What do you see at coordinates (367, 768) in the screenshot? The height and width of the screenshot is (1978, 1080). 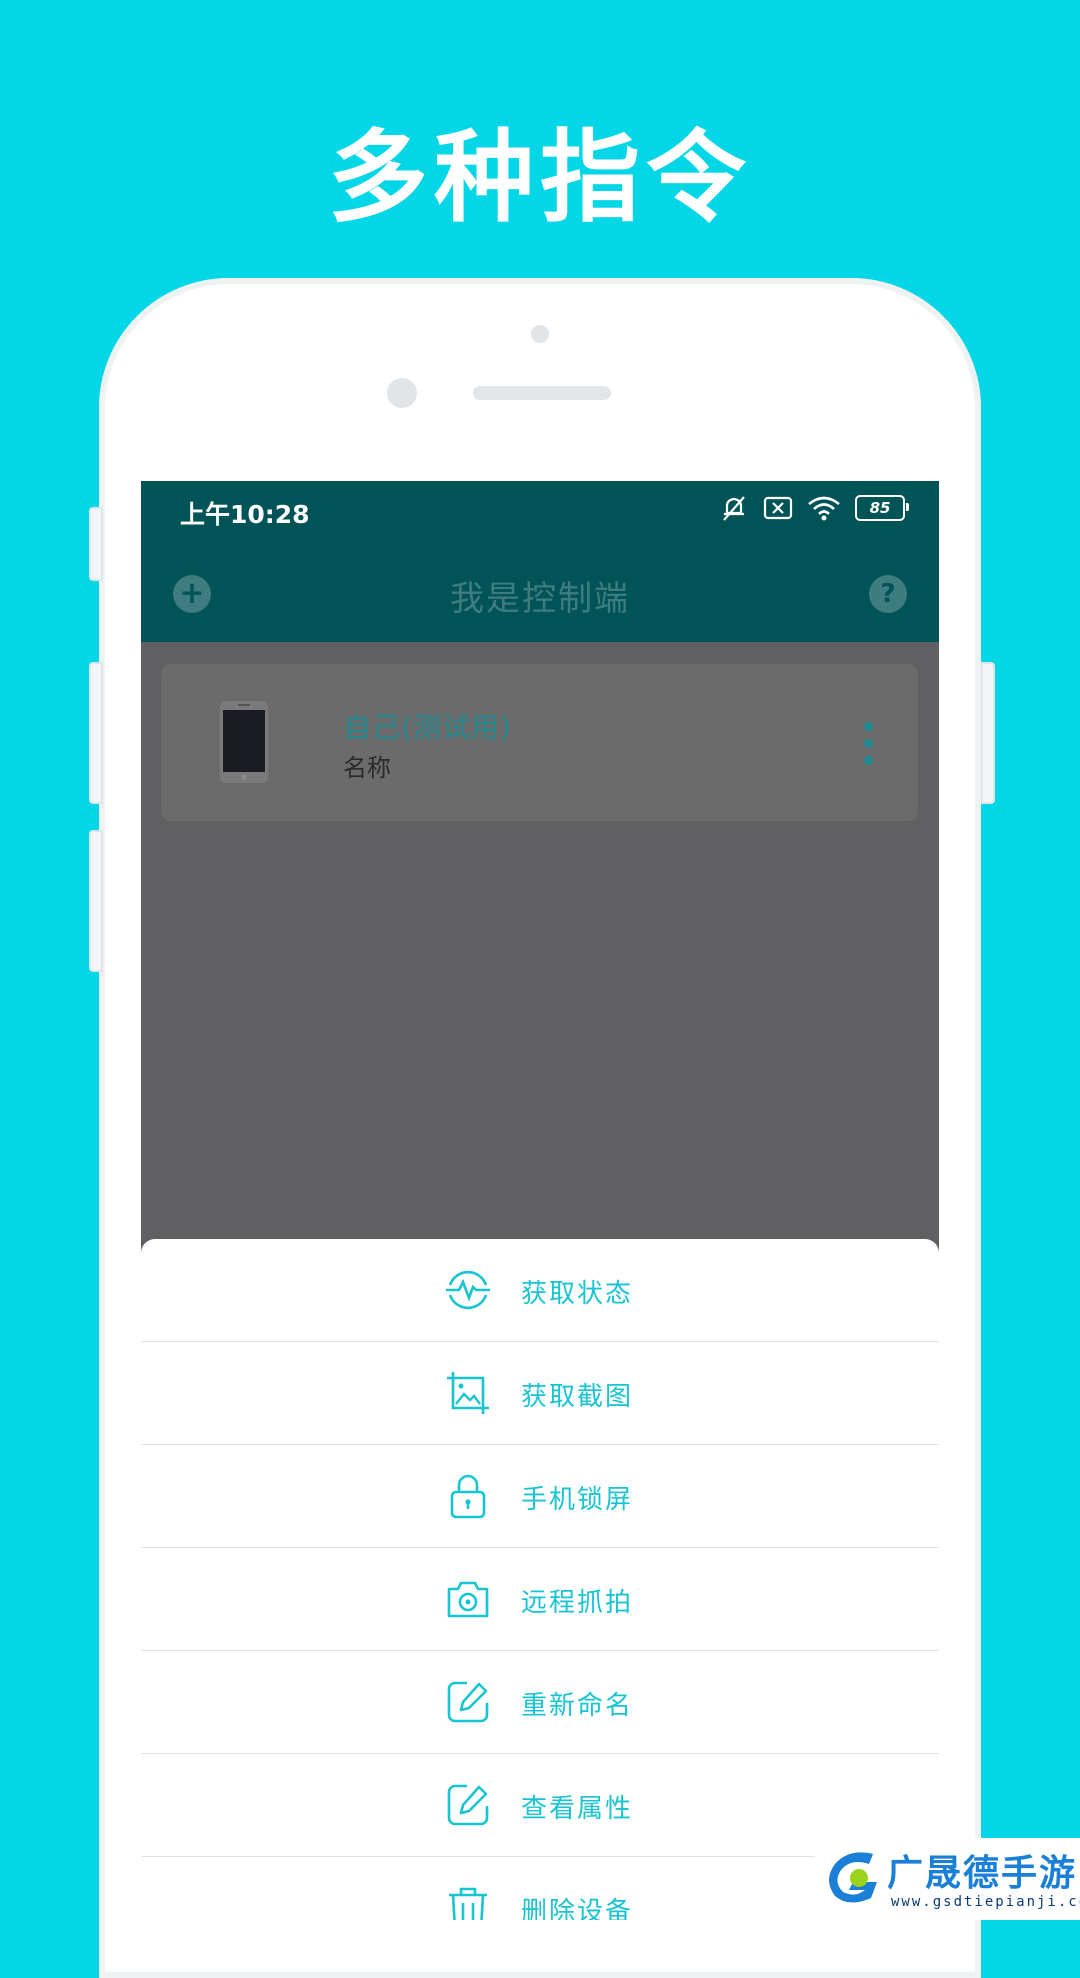 I see `device-subtitle: 名称` at bounding box center [367, 768].